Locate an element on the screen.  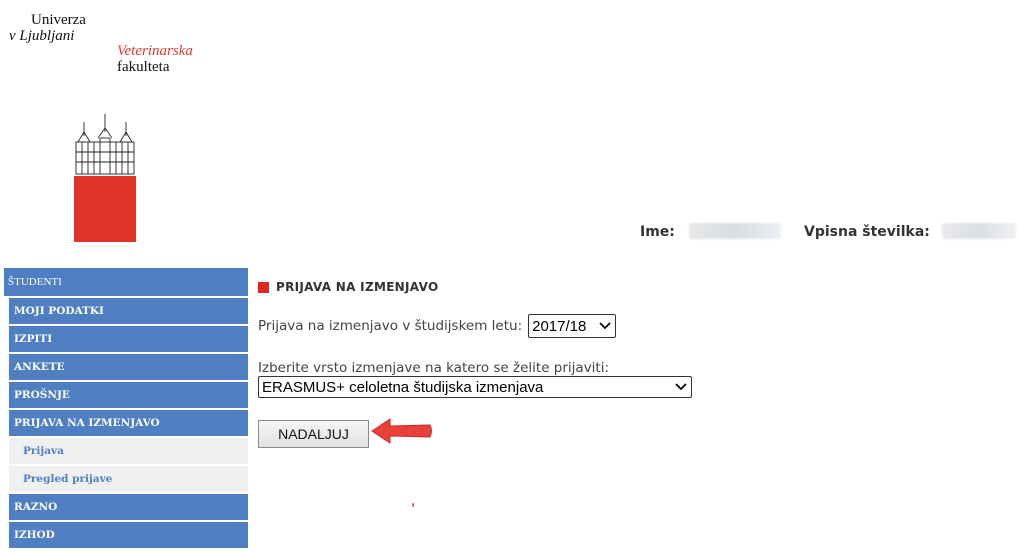
sidebar-item-logout: IZHOD is located at coordinates (128, 535).